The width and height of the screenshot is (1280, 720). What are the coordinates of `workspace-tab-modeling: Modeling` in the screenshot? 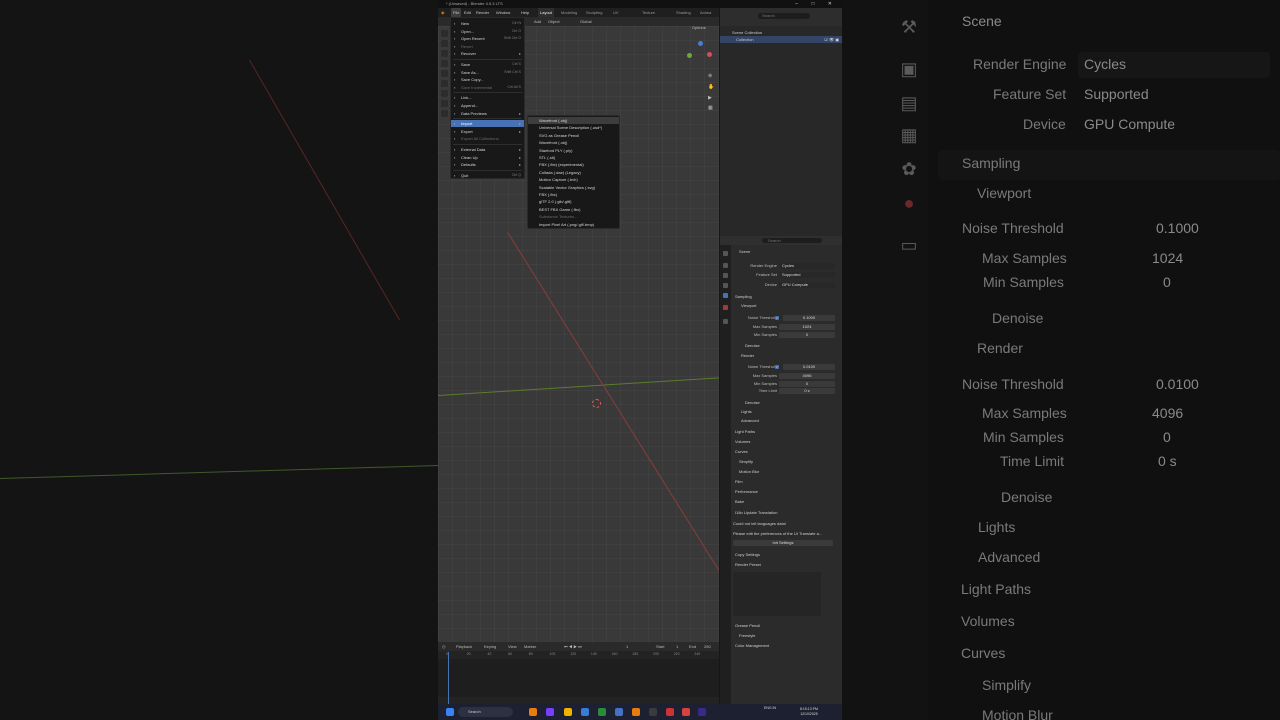 It's located at (569, 12).